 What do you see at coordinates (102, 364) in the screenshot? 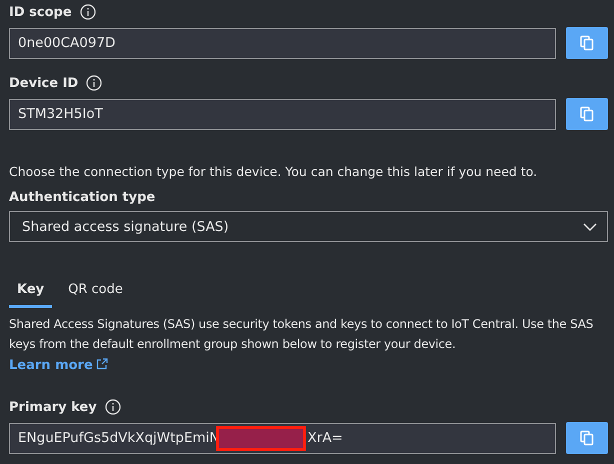
I see `external-link-icon` at bounding box center [102, 364].